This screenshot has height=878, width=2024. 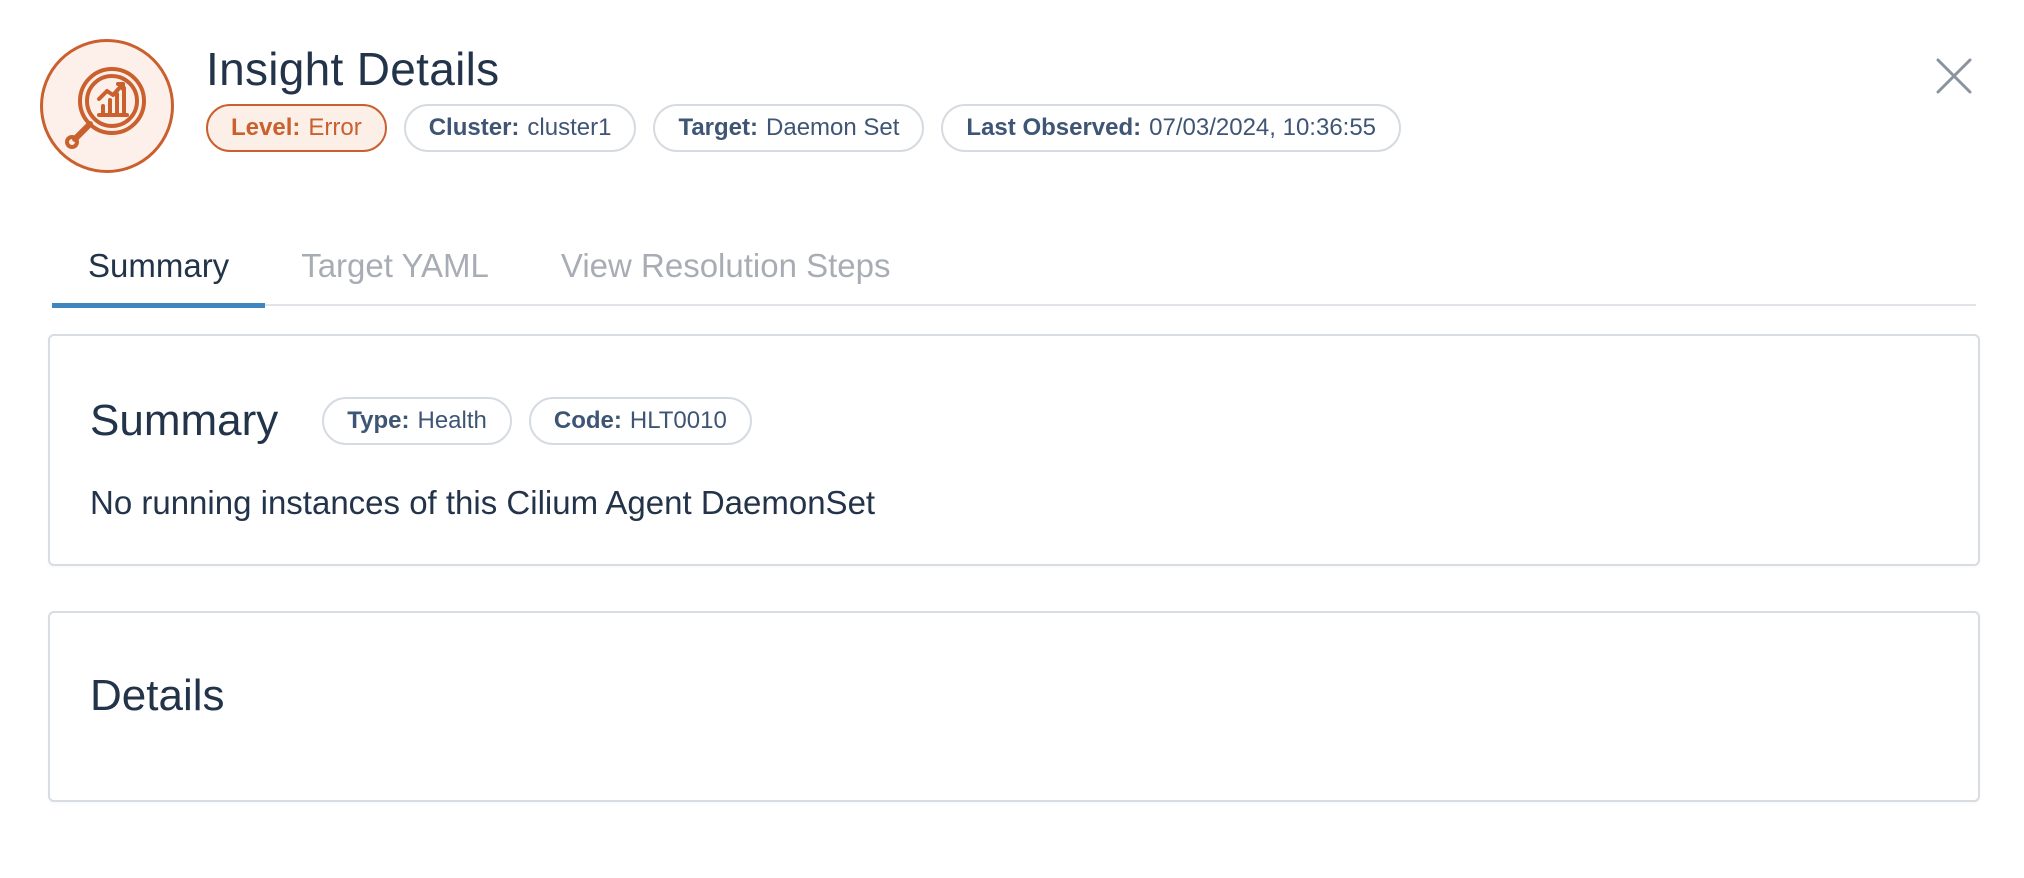 I want to click on details-card-title: Details, so click(x=157, y=695).